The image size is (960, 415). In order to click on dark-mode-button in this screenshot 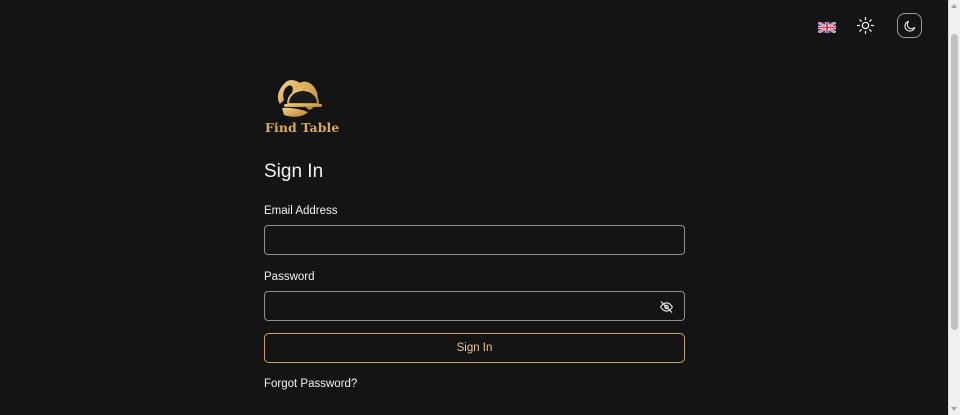, I will do `click(909, 25)`.